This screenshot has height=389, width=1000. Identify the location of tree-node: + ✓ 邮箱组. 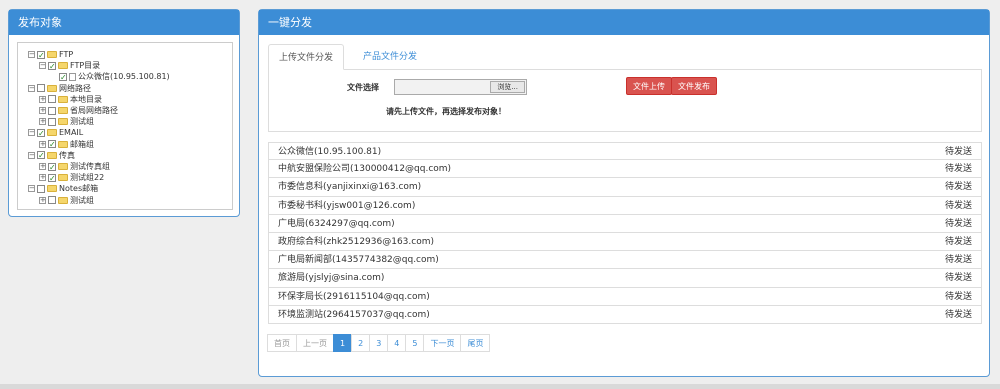
(66, 144).